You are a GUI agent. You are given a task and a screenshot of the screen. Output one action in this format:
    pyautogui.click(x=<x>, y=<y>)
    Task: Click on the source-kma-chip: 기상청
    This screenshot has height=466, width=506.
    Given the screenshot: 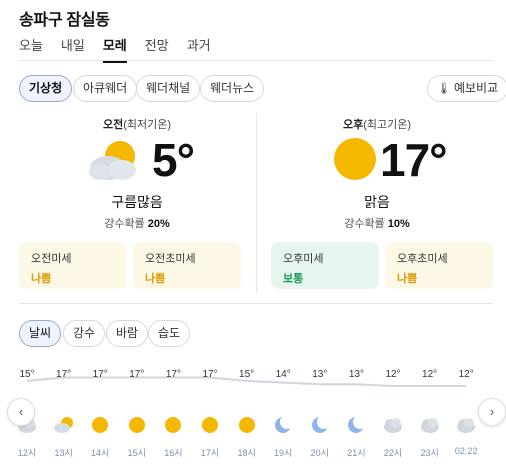 What is the action you would take?
    pyautogui.click(x=46, y=88)
    